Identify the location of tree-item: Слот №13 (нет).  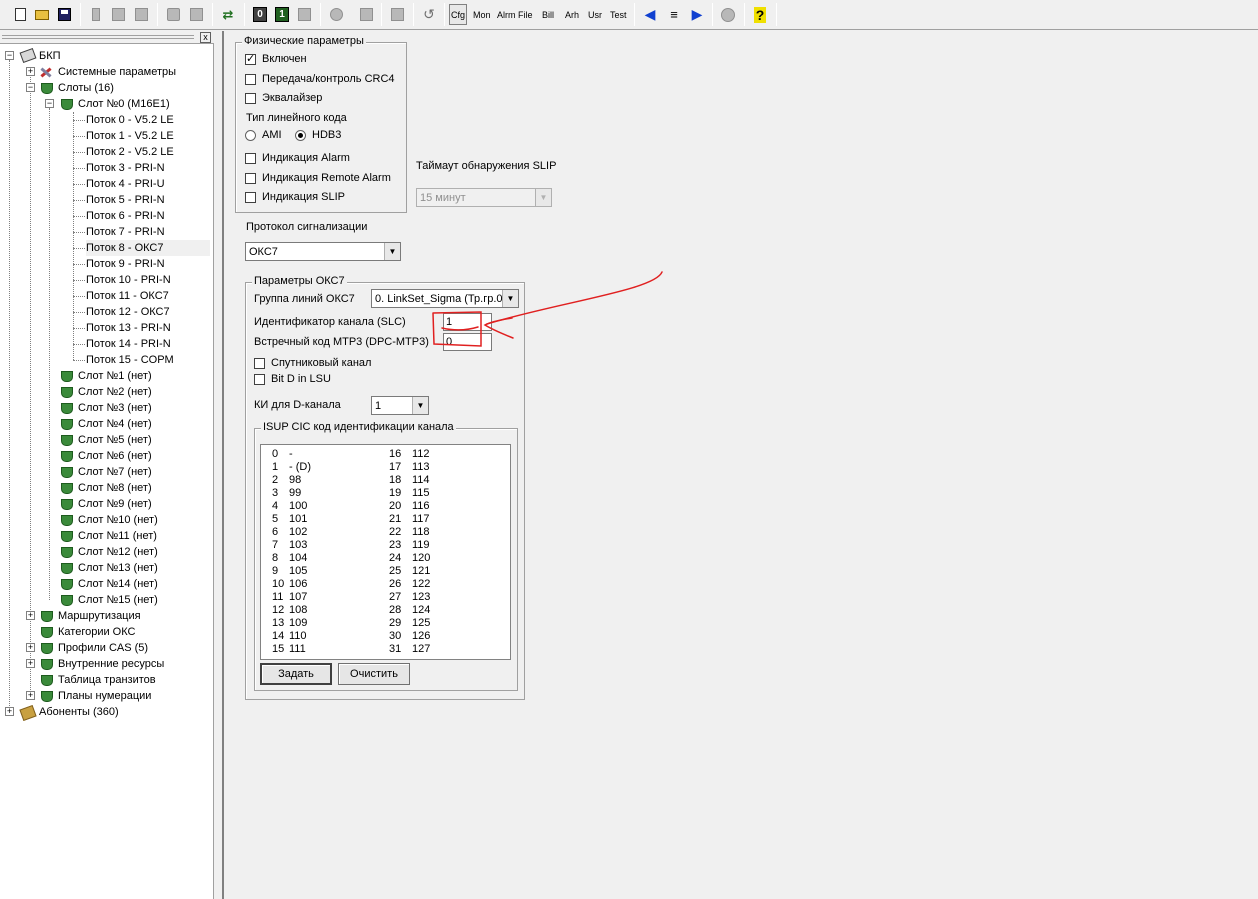
(134, 568).